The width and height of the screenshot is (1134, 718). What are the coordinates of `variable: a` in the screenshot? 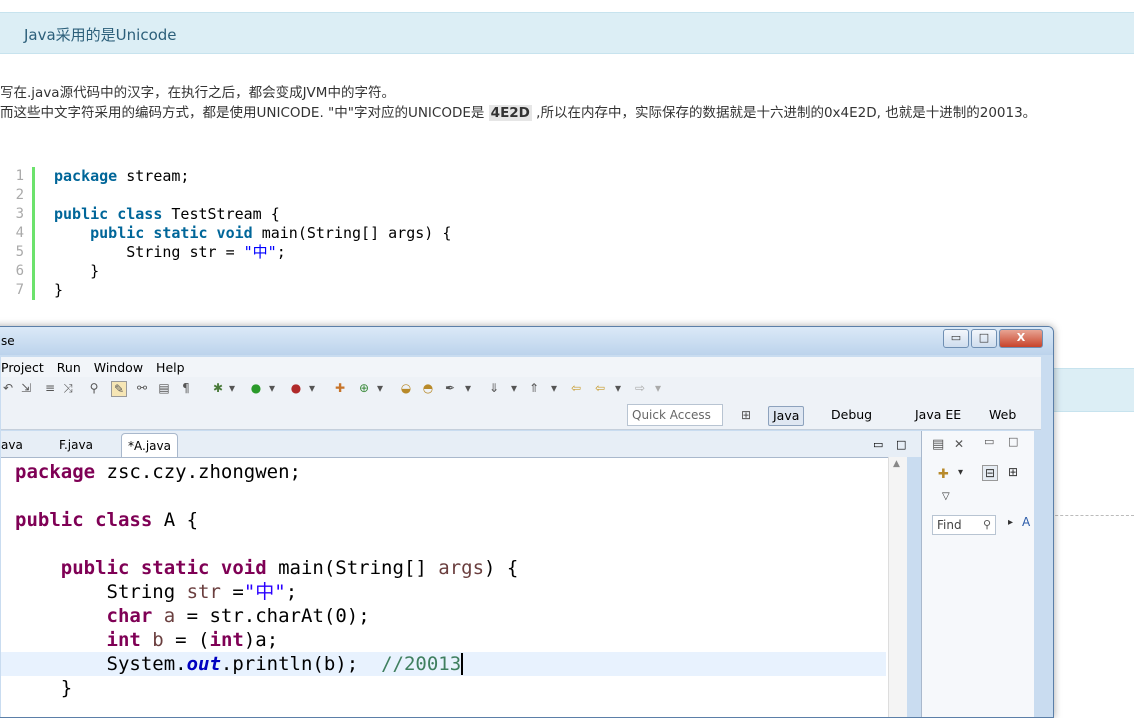 It's located at (164, 616).